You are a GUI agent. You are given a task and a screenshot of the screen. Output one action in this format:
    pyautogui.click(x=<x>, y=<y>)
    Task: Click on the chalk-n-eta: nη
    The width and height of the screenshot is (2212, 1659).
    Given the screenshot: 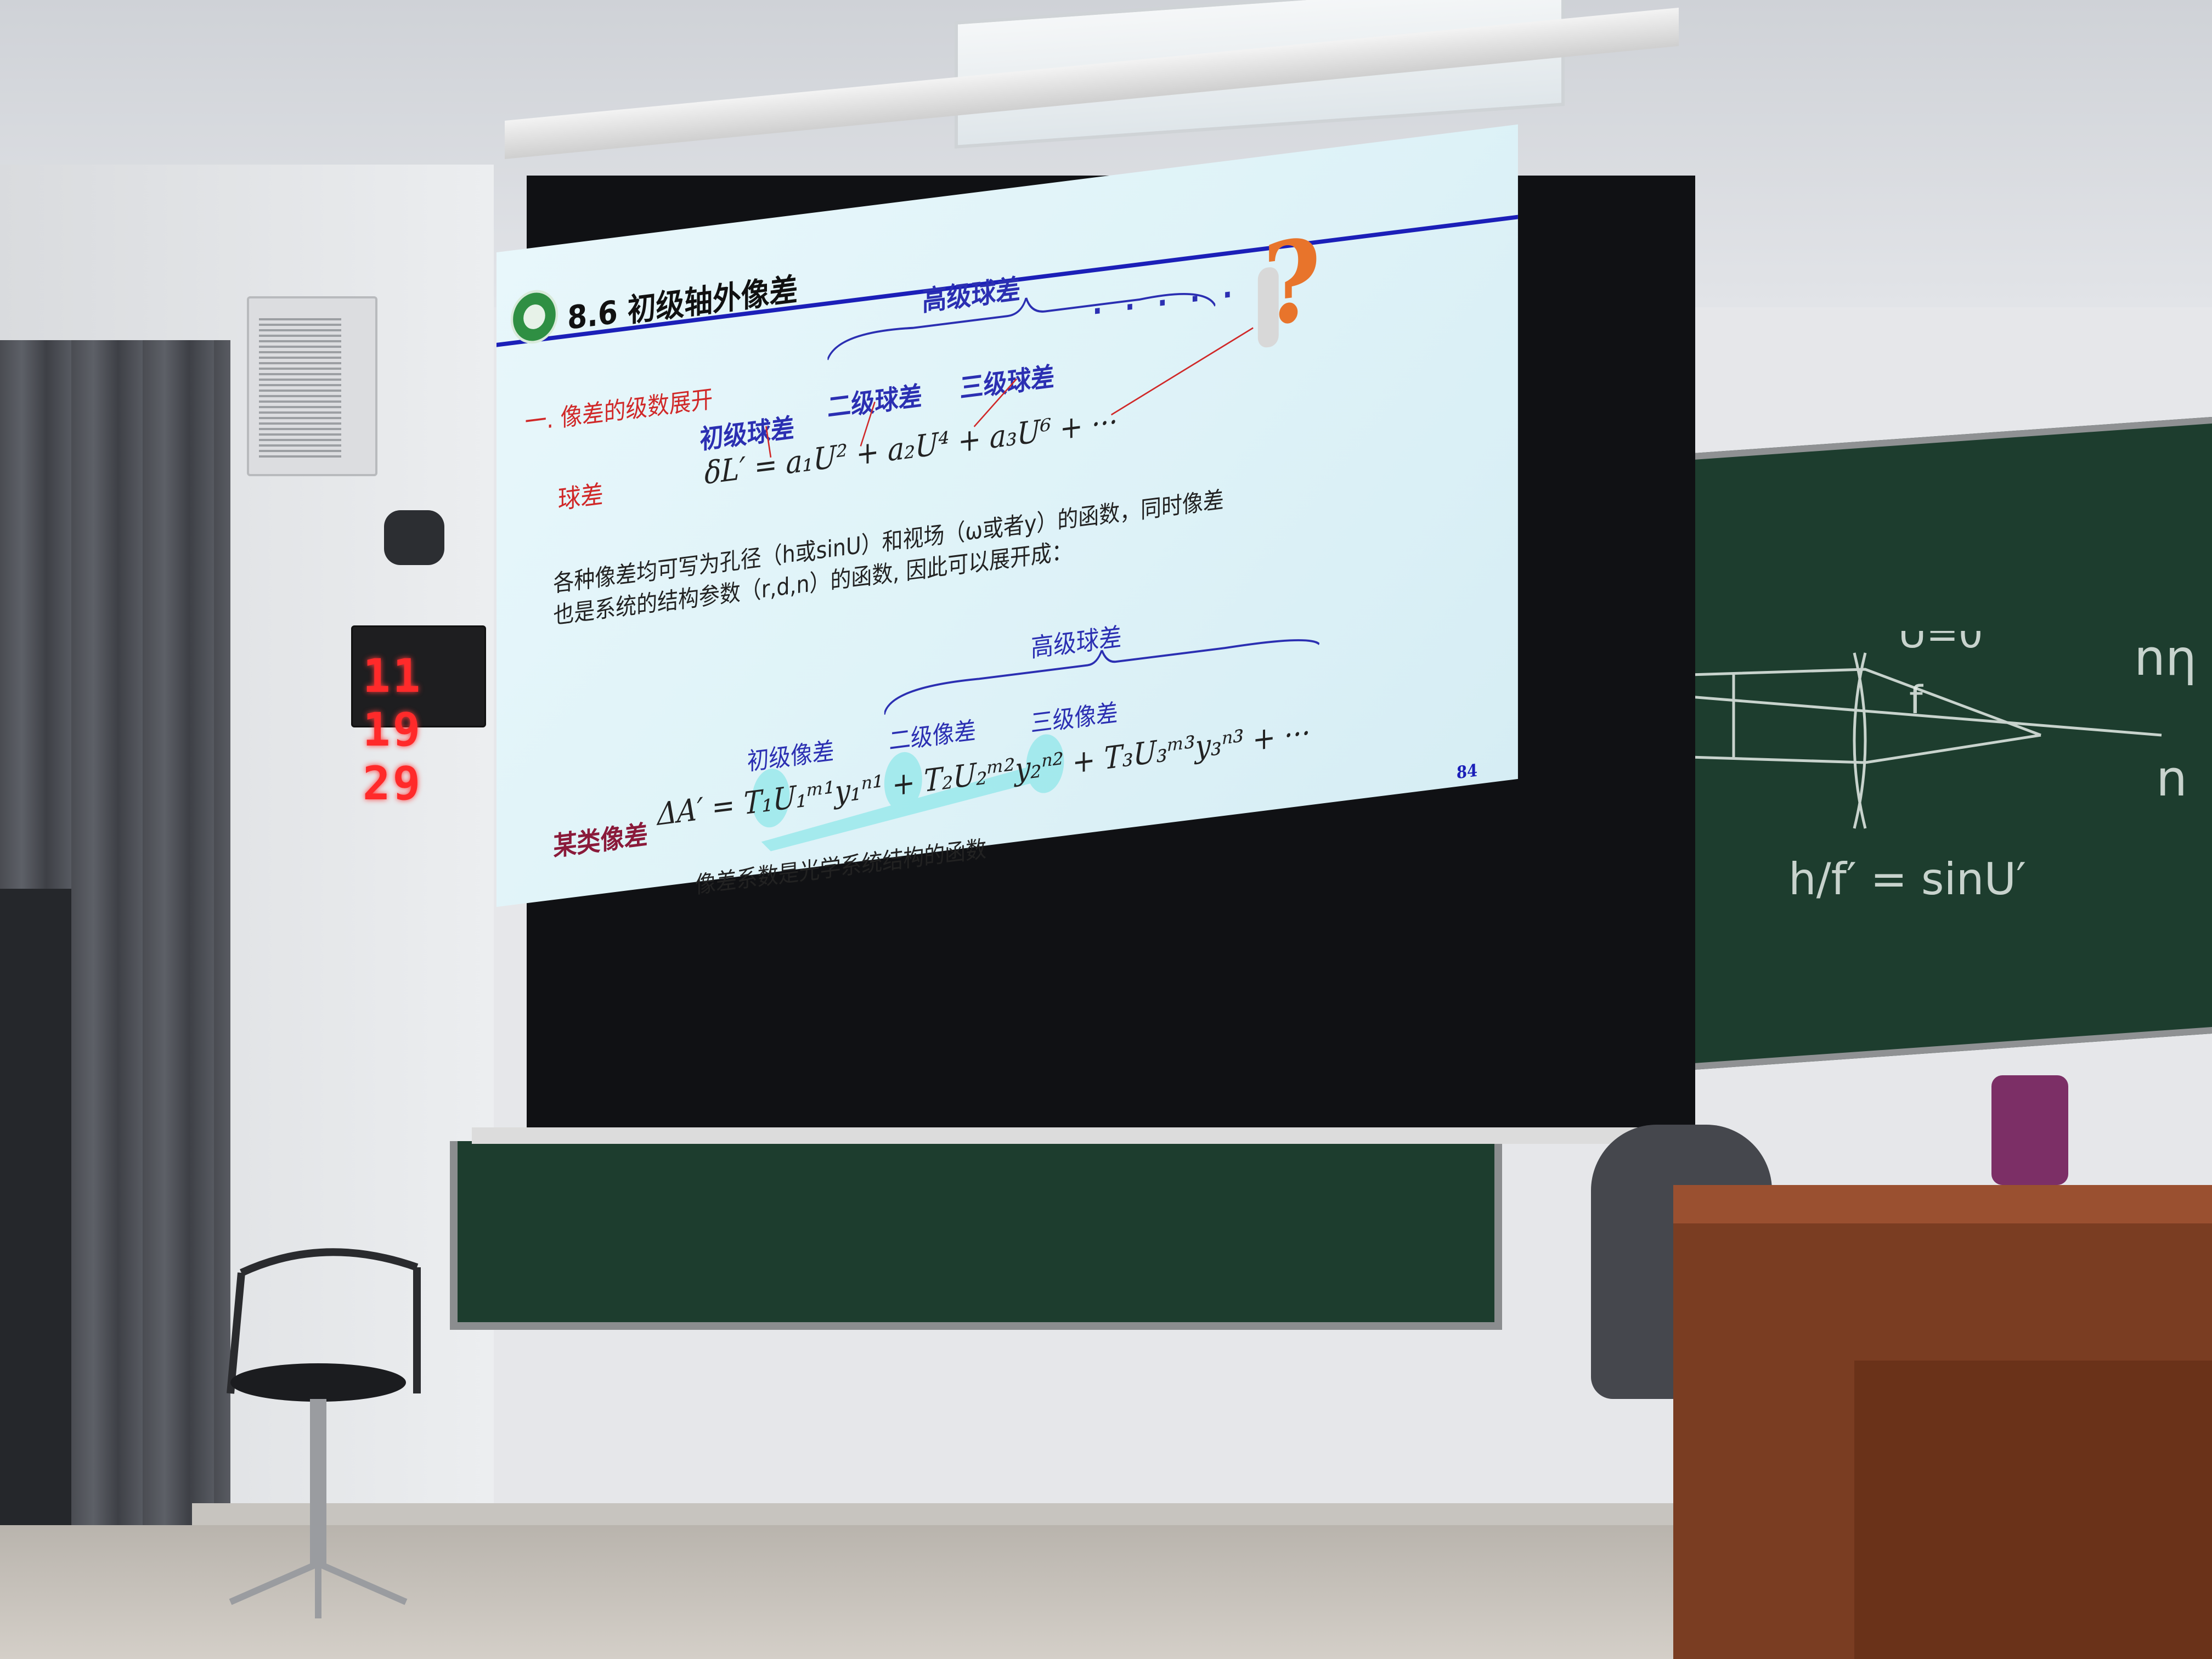 What is the action you would take?
    pyautogui.click(x=2165, y=659)
    